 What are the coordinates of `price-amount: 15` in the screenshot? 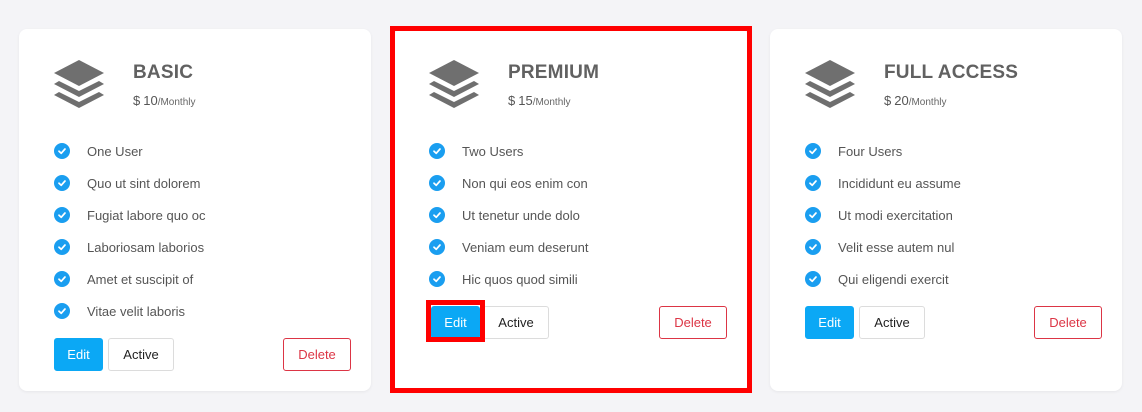 It's located at (525, 100).